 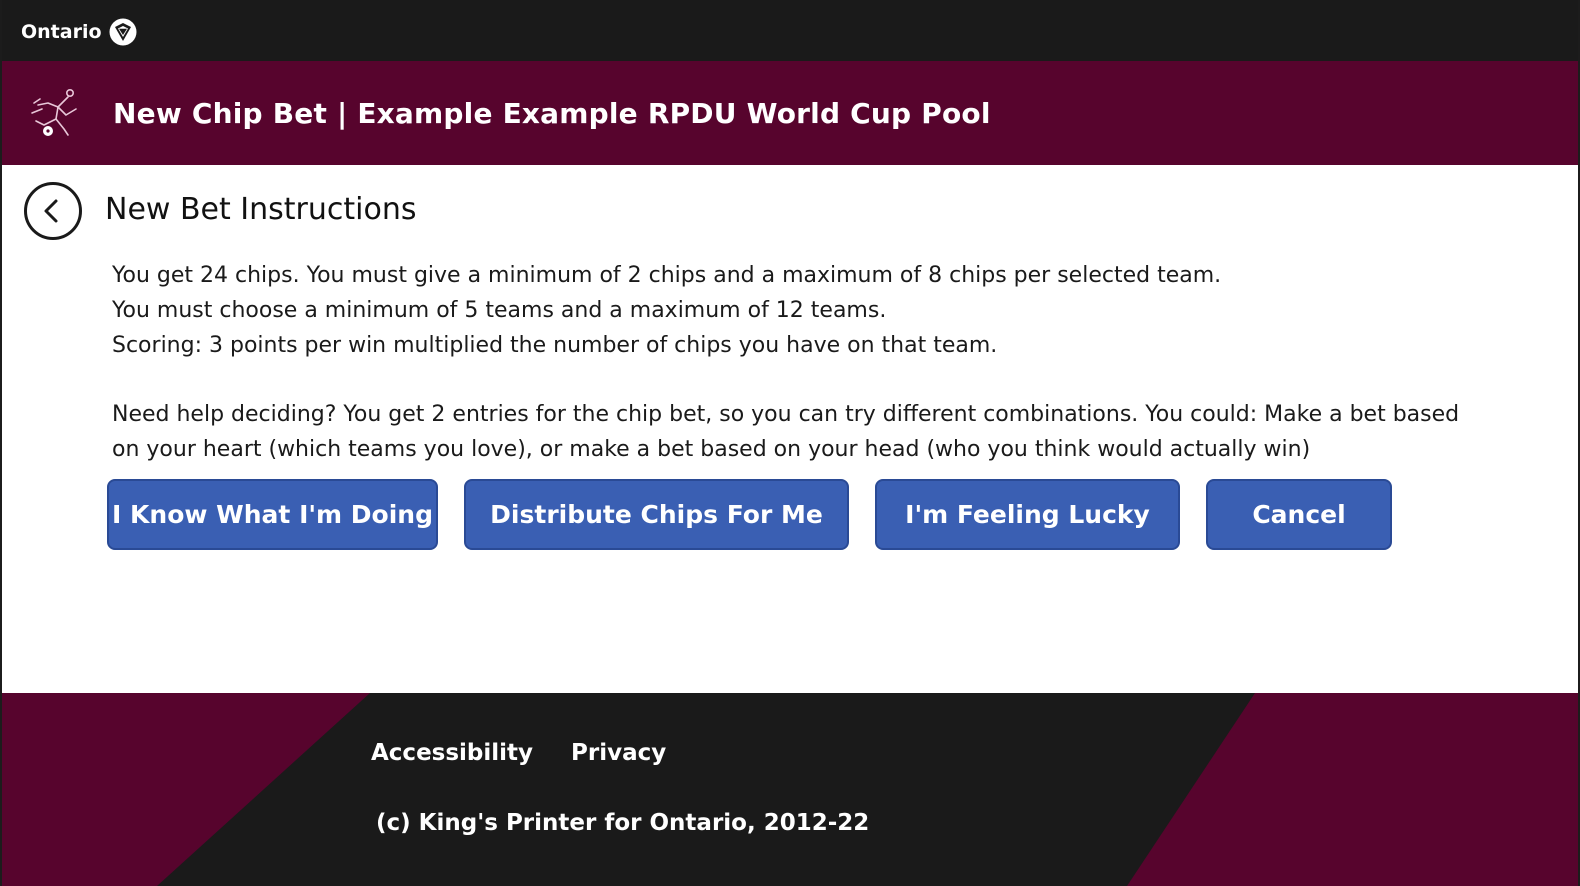 I want to click on back-button, so click(x=53, y=211).